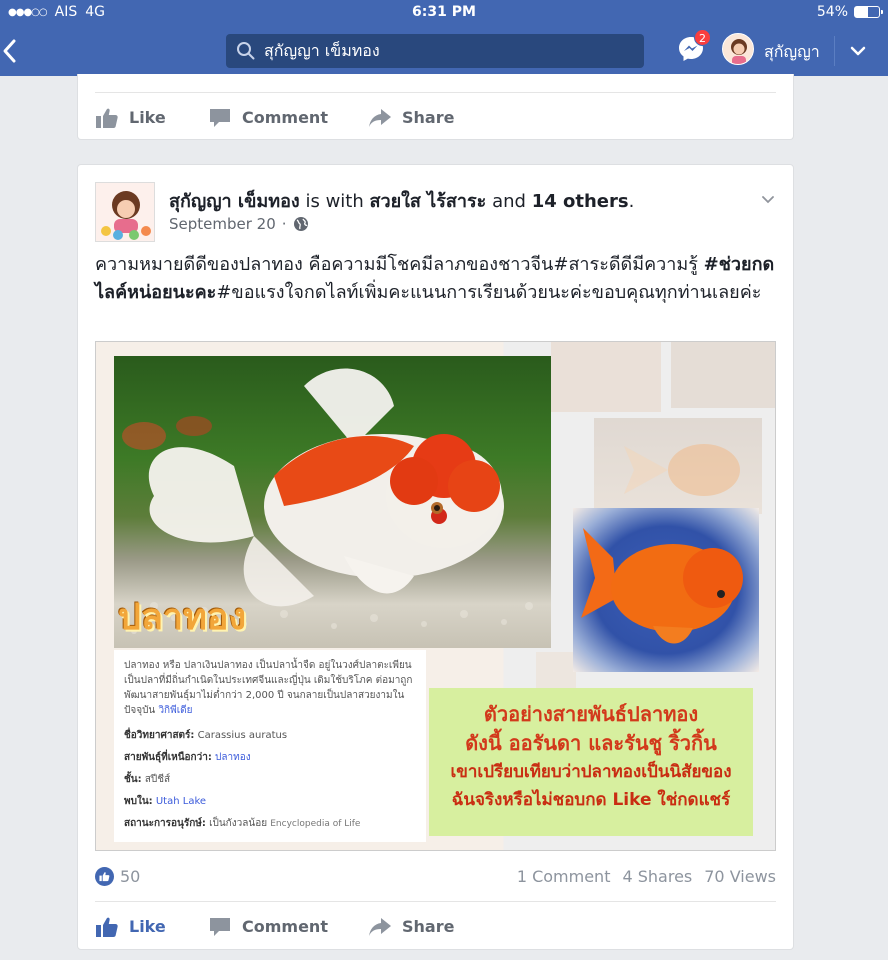 This screenshot has width=888, height=960. Describe the element at coordinates (435, 51) in the screenshot. I see `search-input: สุกัญญา เข็มทอง` at that location.